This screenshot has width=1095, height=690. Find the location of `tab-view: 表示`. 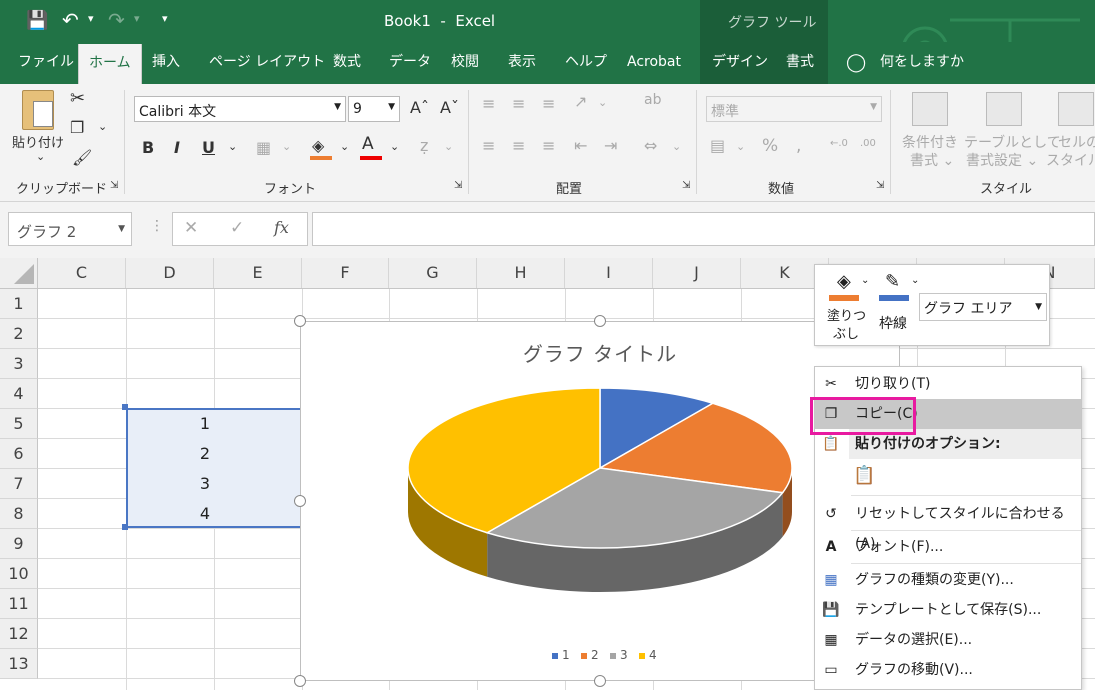

tab-view: 表示 is located at coordinates (522, 63).